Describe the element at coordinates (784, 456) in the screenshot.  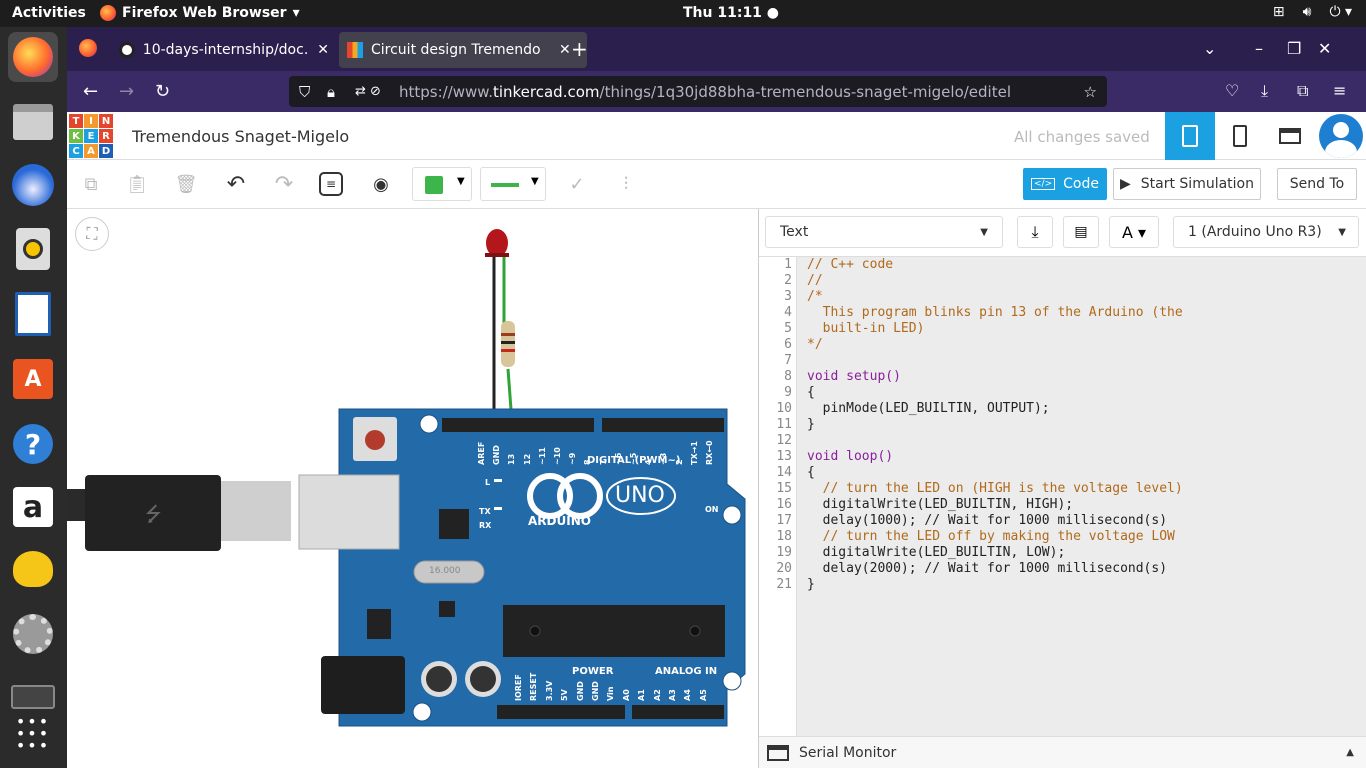
I see `line-number: 13` at that location.